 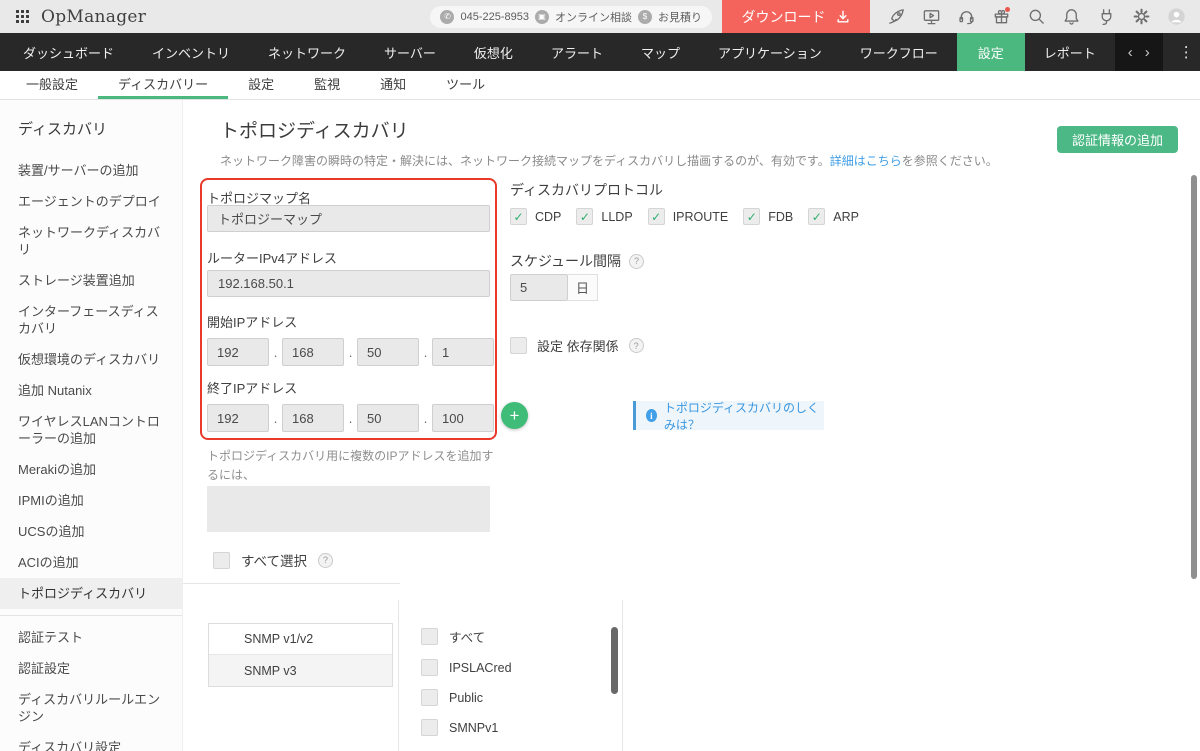 I want to click on sidebar-item-add-device-server: 装置/サーバーの追加, so click(x=91, y=170).